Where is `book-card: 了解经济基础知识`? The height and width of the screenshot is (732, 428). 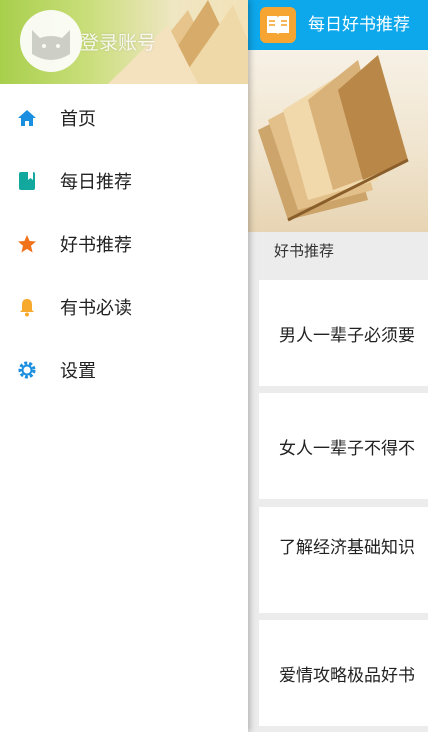 book-card: 了解经济基础知识 is located at coordinates (343, 560).